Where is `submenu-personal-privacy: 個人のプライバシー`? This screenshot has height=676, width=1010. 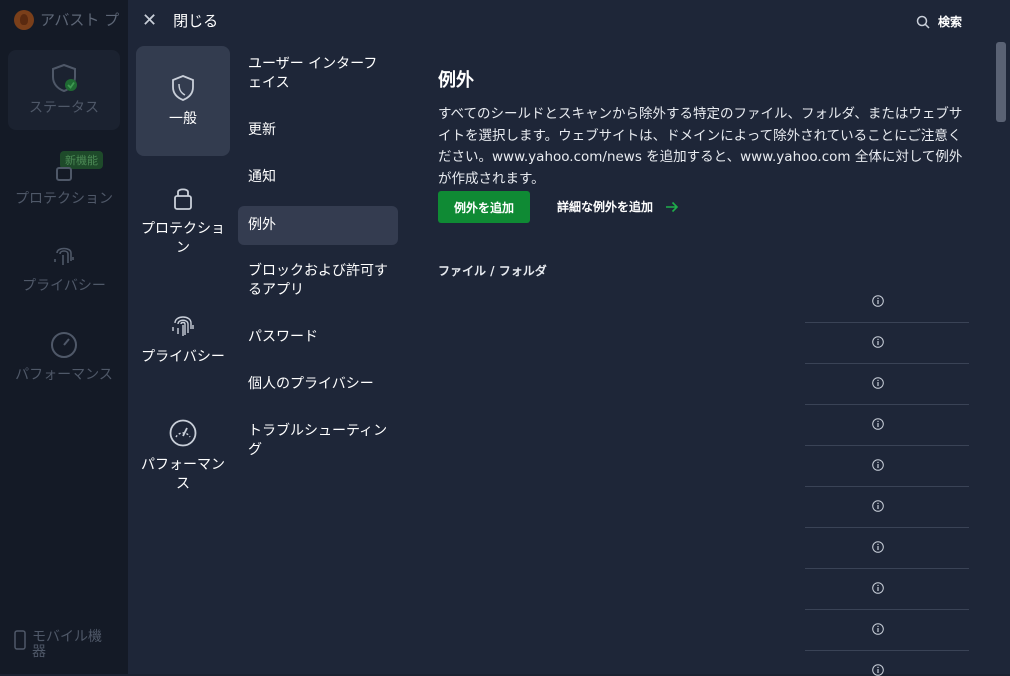
submenu-personal-privacy: 個人のプライバシー is located at coordinates (318, 384).